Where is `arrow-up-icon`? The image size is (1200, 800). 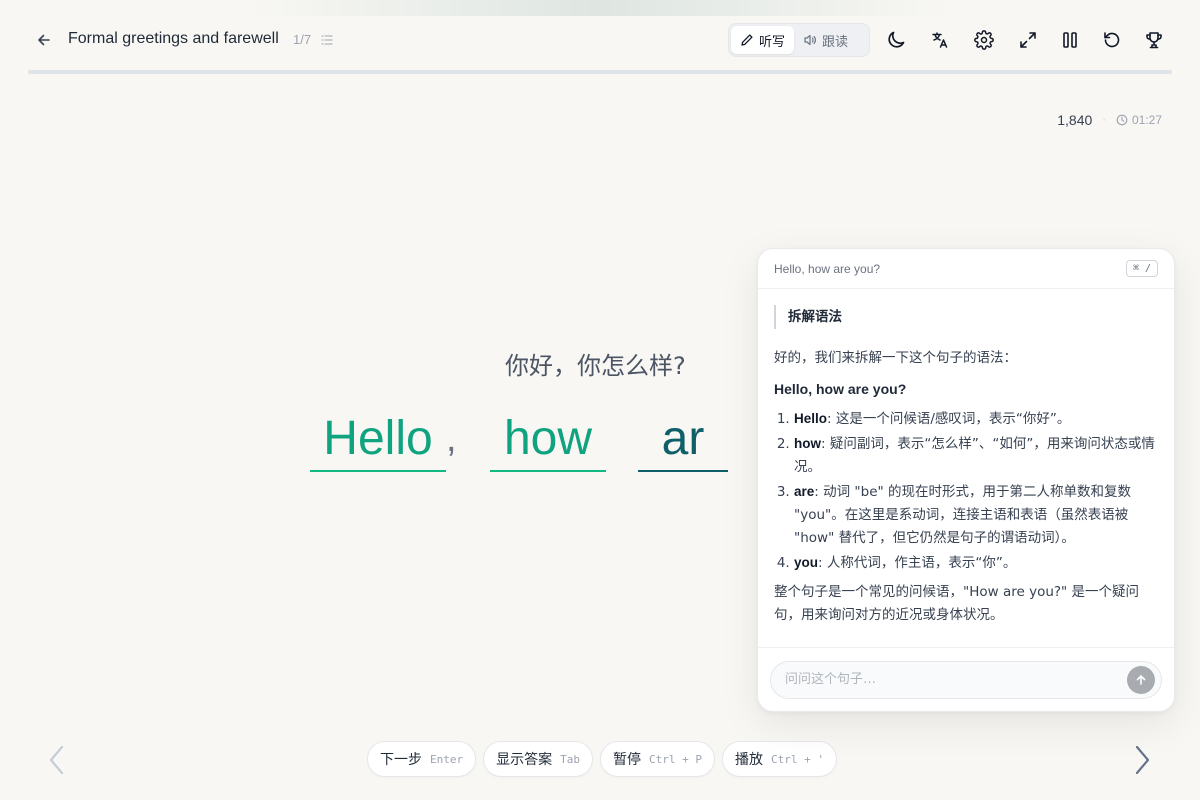
arrow-up-icon is located at coordinates (1141, 680).